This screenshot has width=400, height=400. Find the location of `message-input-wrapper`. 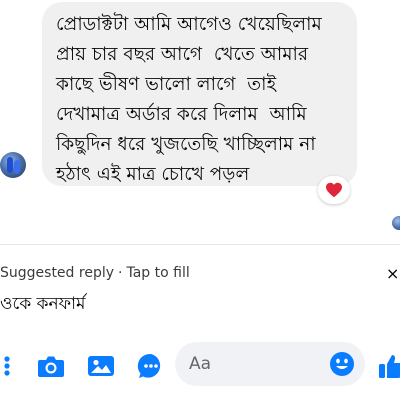

message-input-wrapper is located at coordinates (270, 364).